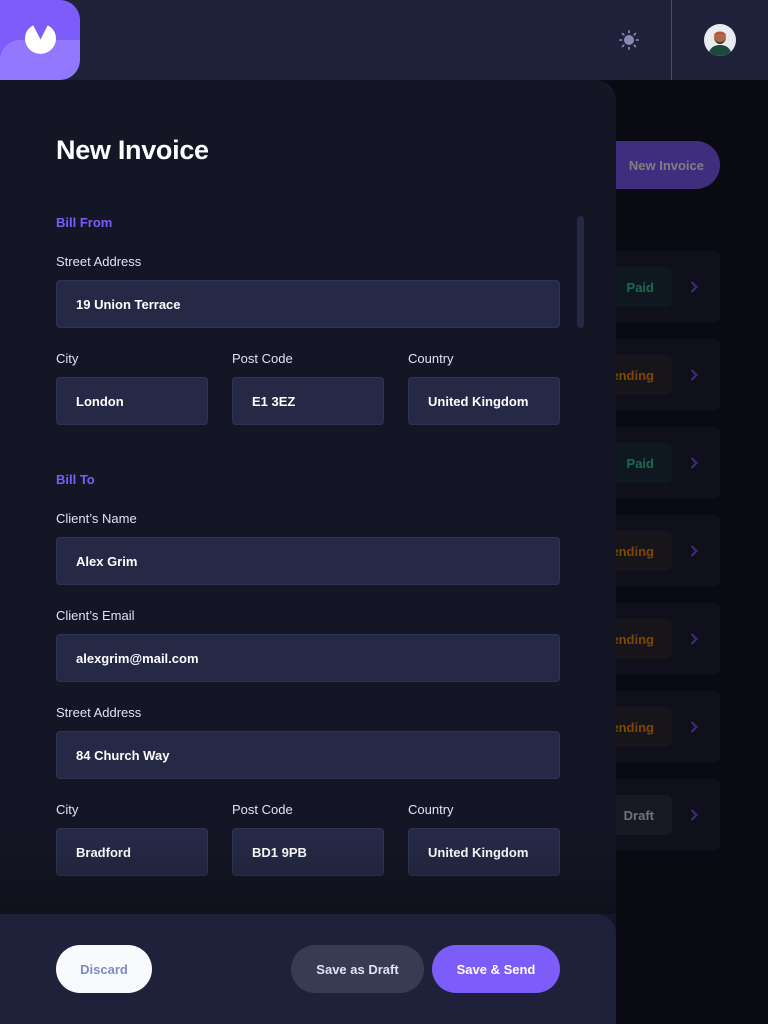 The height and width of the screenshot is (1024, 768). I want to click on avatar, so click(720, 40).